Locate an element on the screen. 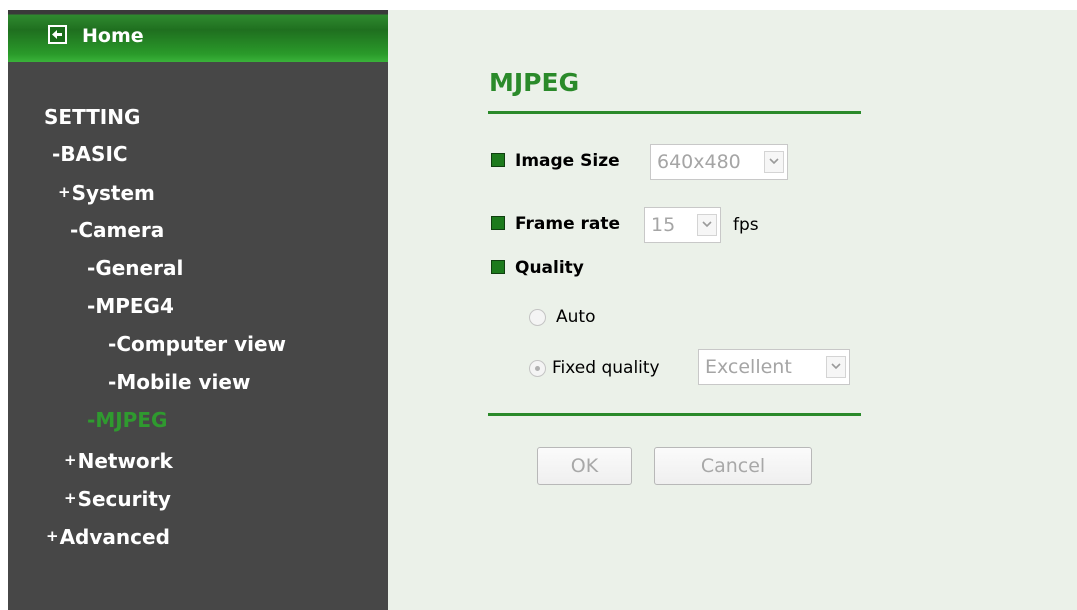  frame-rate-value: 15 is located at coordinates (663, 225).